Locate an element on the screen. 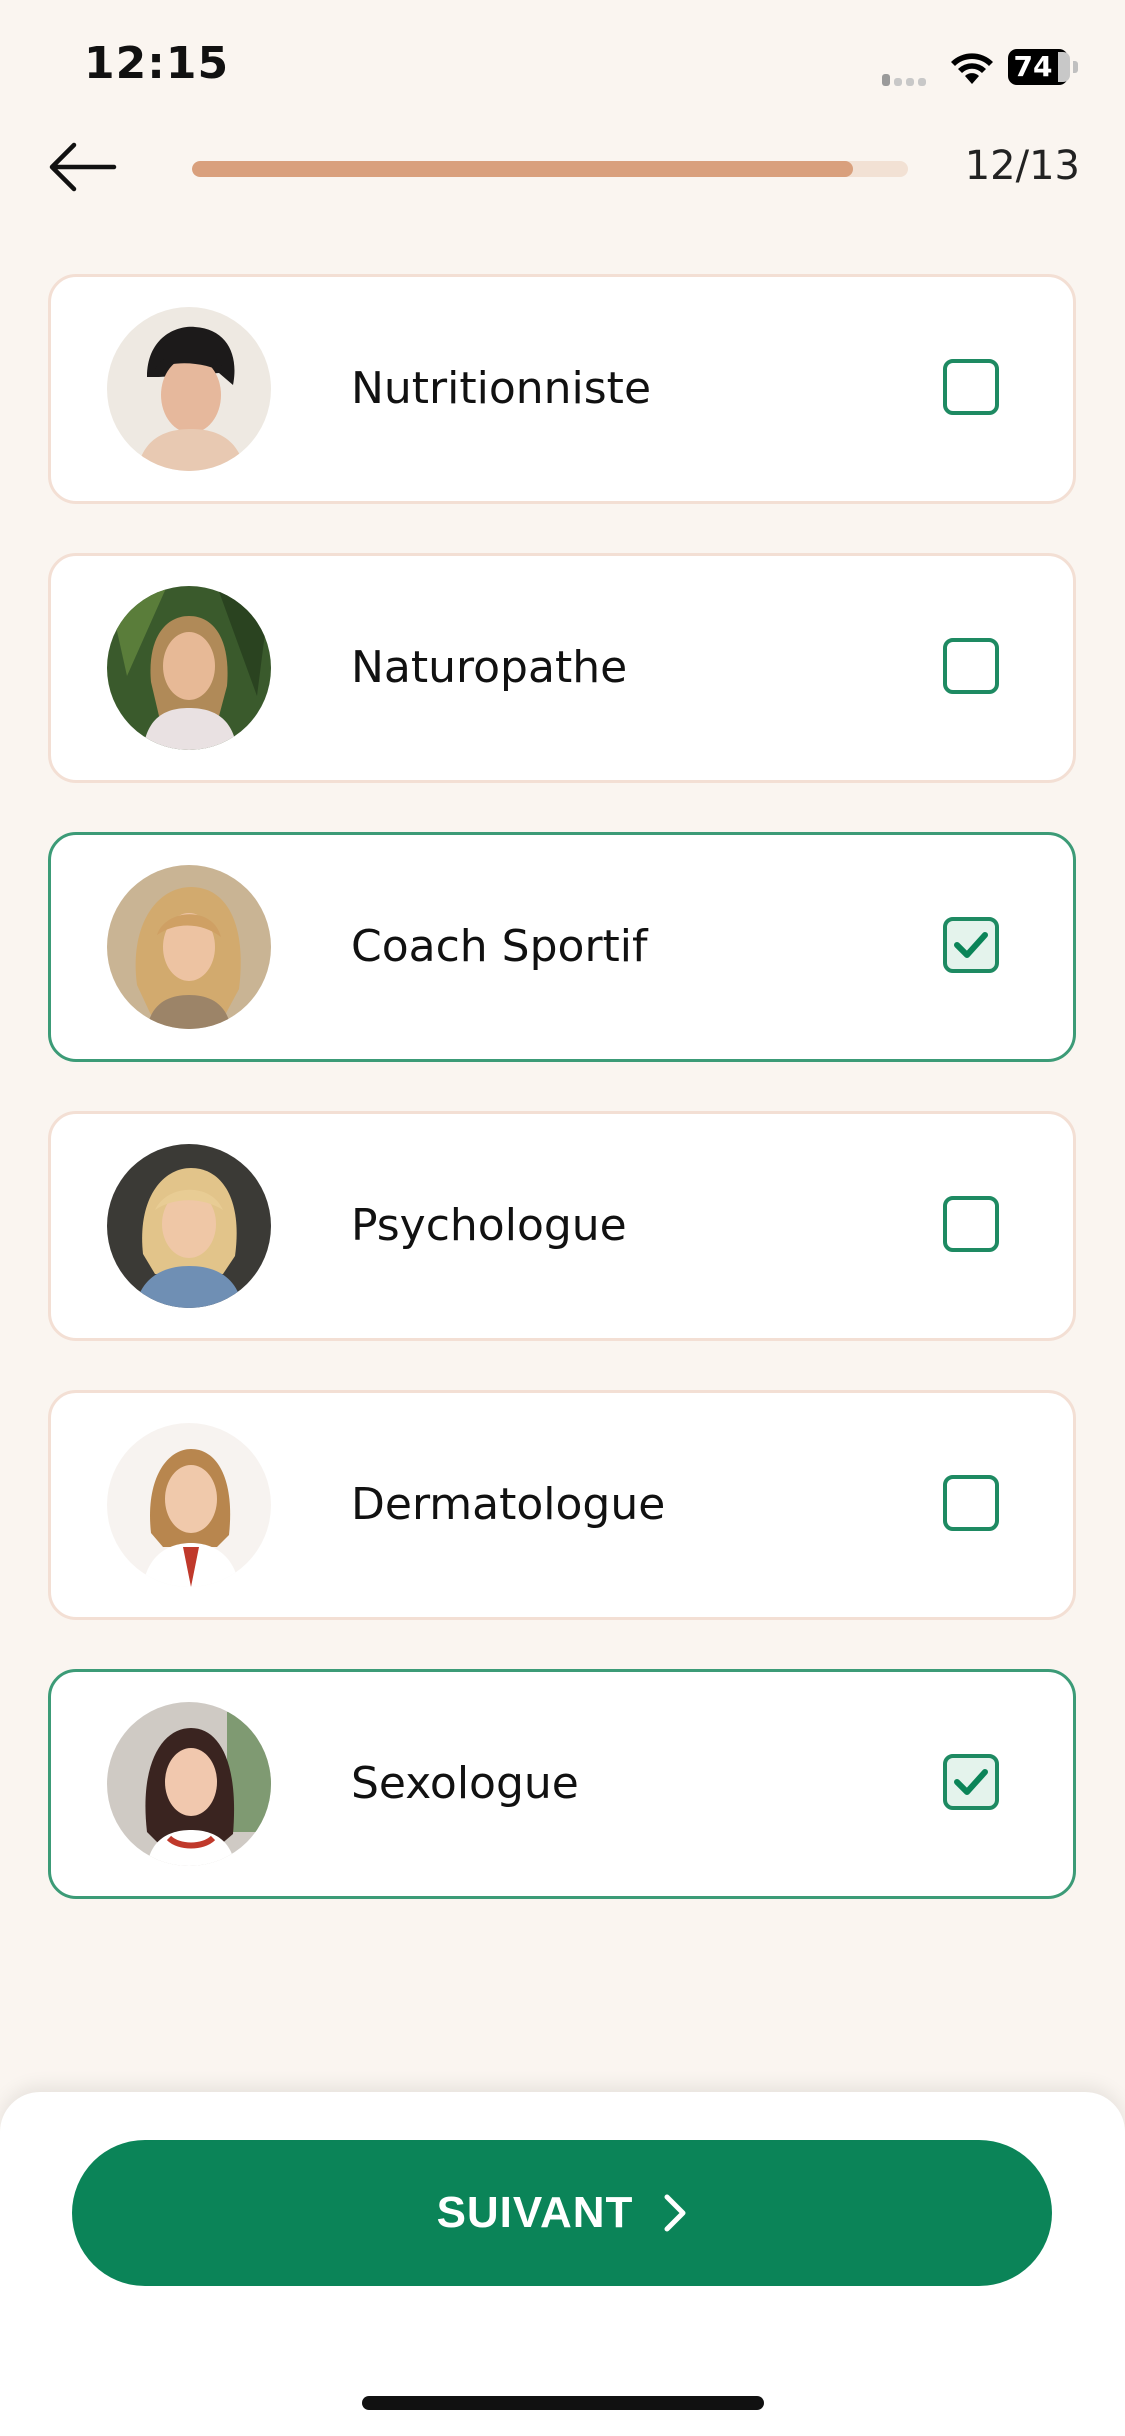 Image resolution: width=1125 pixels, height=2436 pixels. option-label: Dermatologue is located at coordinates (508, 1504).